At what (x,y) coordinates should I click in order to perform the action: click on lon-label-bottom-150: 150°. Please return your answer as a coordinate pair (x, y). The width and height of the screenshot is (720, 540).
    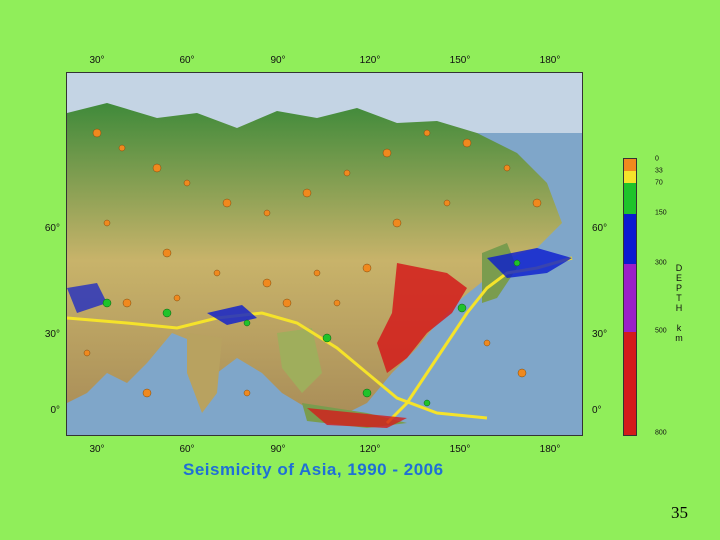
    Looking at the image, I should click on (460, 449).